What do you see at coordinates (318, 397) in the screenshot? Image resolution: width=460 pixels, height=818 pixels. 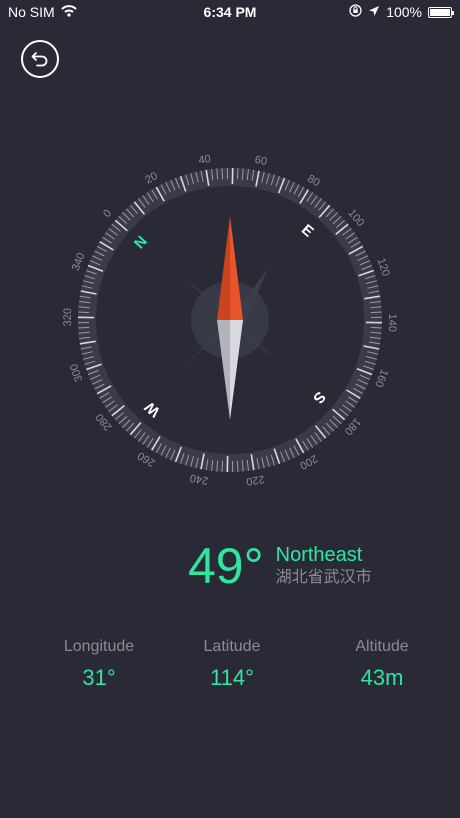 I see `cardinal-s: S` at bounding box center [318, 397].